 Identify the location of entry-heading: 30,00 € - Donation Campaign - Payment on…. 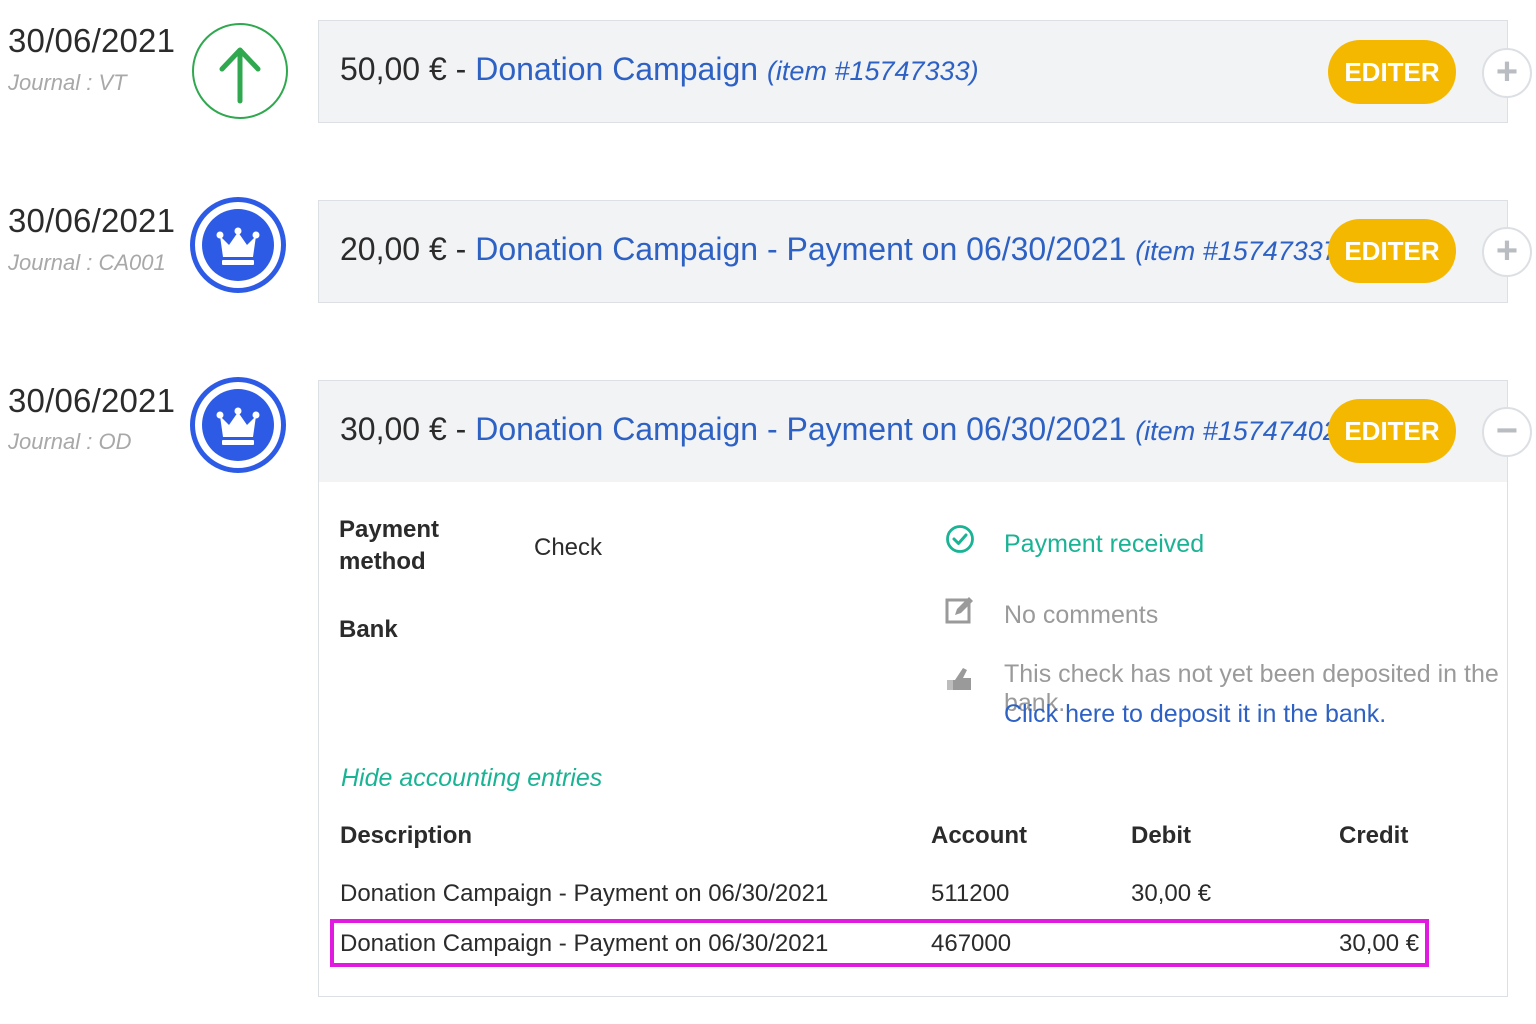
(843, 429).